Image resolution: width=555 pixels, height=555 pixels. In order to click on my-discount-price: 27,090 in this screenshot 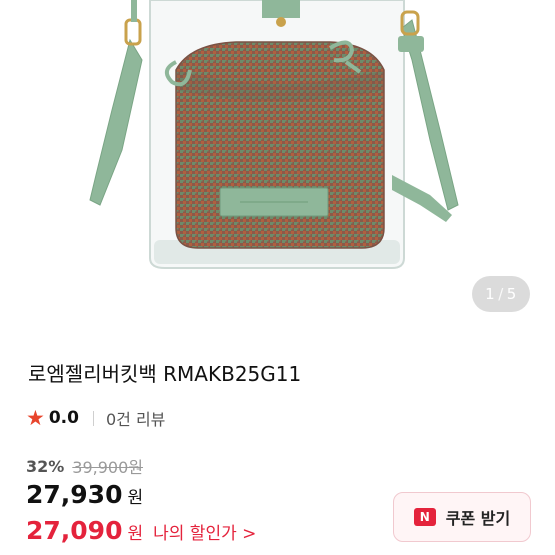, I will do `click(74, 530)`.